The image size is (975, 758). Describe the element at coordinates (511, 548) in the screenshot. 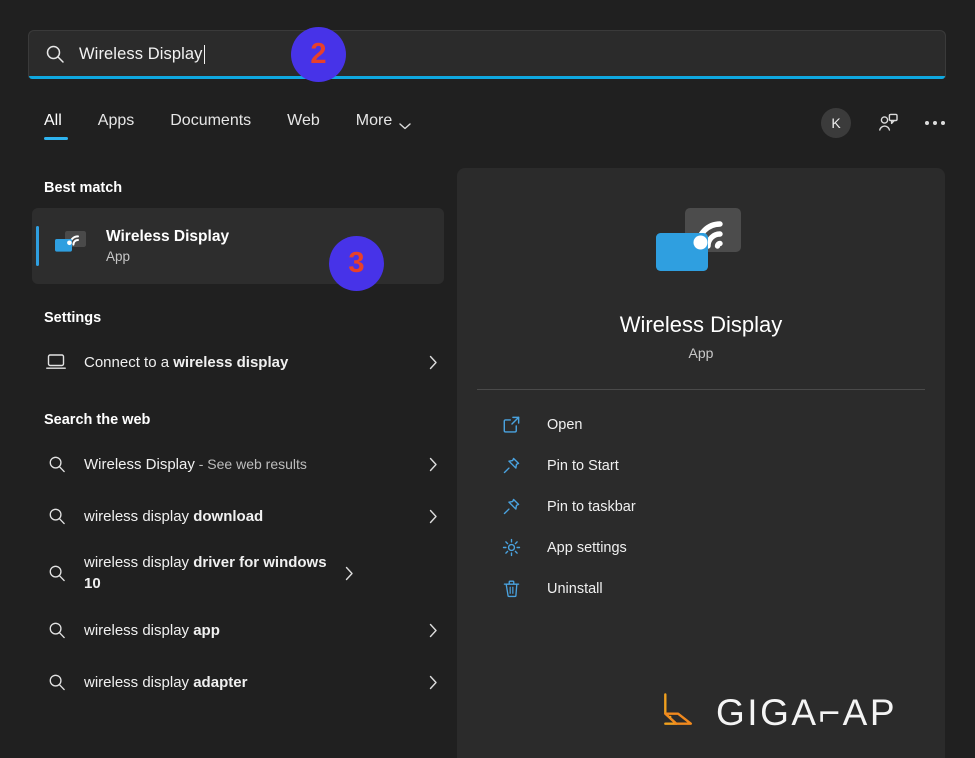

I see `gear-icon` at that location.